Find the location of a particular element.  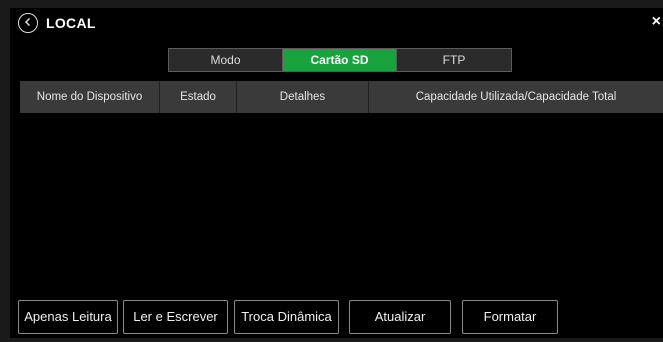

hot-swap-button: Troca Dinâmica is located at coordinates (286, 317).